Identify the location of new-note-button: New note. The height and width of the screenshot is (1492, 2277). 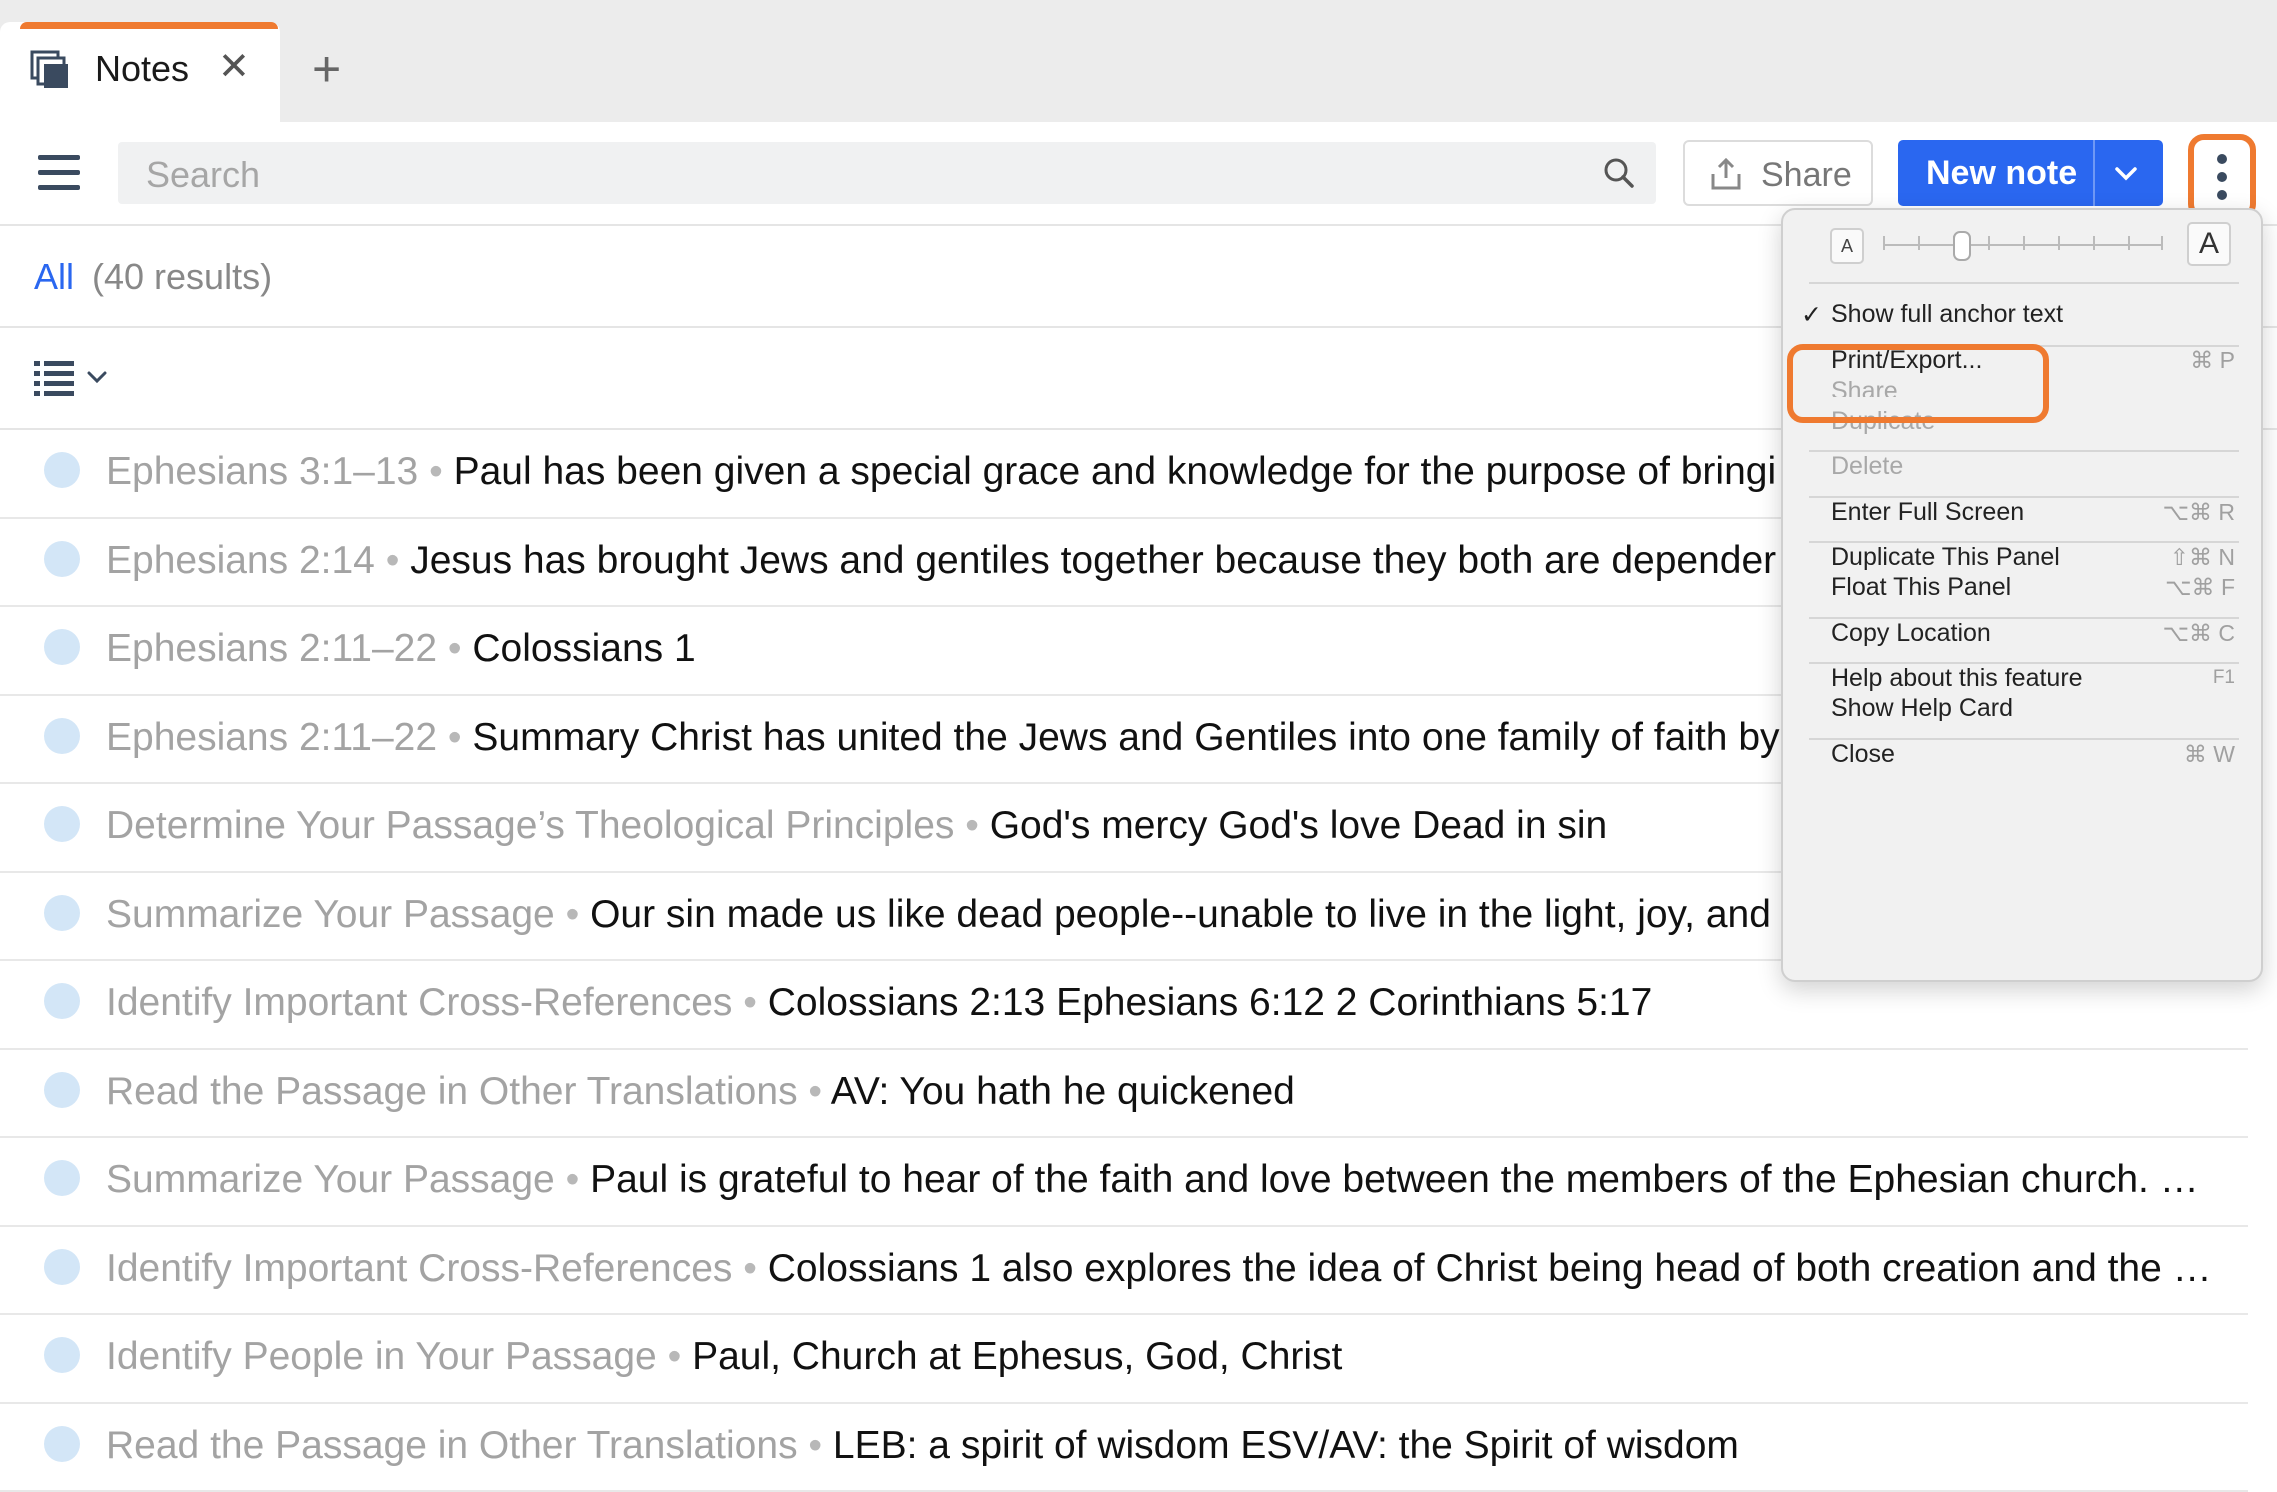
(2030, 173).